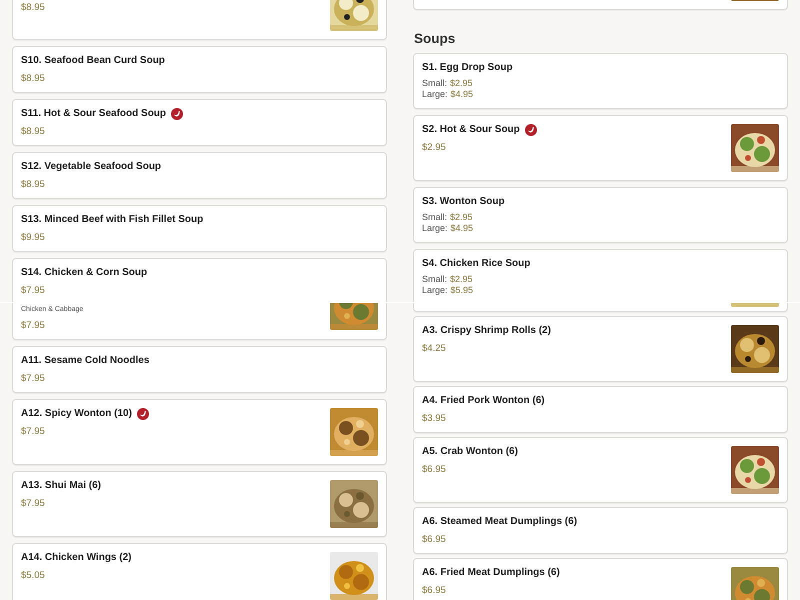  I want to click on item-name: S10. Seafood Bean Curd Soup, so click(93, 61).